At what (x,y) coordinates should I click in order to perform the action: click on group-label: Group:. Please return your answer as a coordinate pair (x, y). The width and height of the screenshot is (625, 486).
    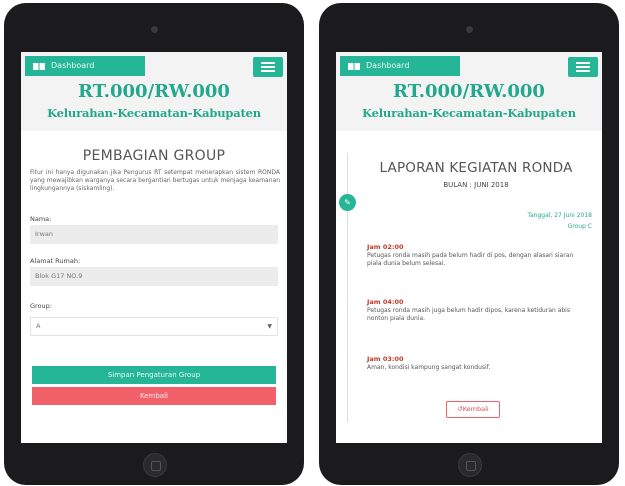
    Looking at the image, I should click on (41, 306).